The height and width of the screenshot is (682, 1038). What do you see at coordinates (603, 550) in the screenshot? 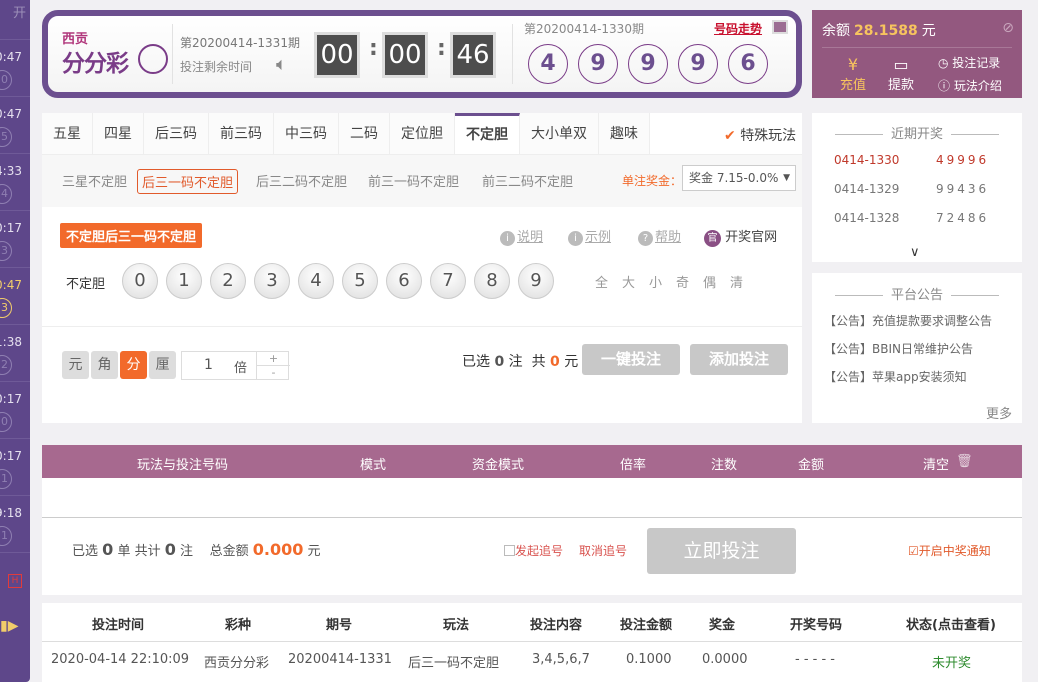
I see `cancel-chase-link: 取消追号` at bounding box center [603, 550].